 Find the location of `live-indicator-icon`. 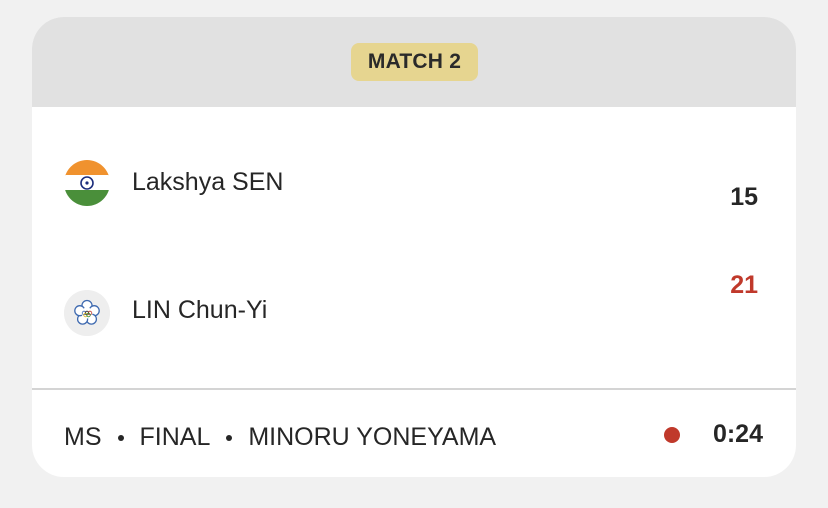

live-indicator-icon is located at coordinates (672, 435).